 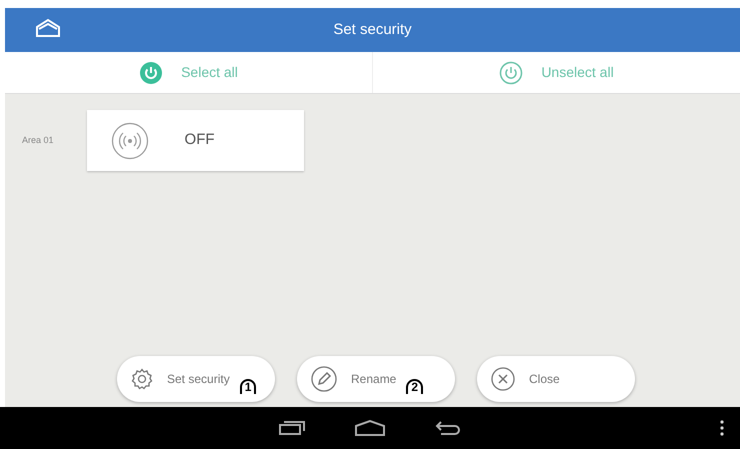 What do you see at coordinates (722, 428) in the screenshot?
I see `menu-icon` at bounding box center [722, 428].